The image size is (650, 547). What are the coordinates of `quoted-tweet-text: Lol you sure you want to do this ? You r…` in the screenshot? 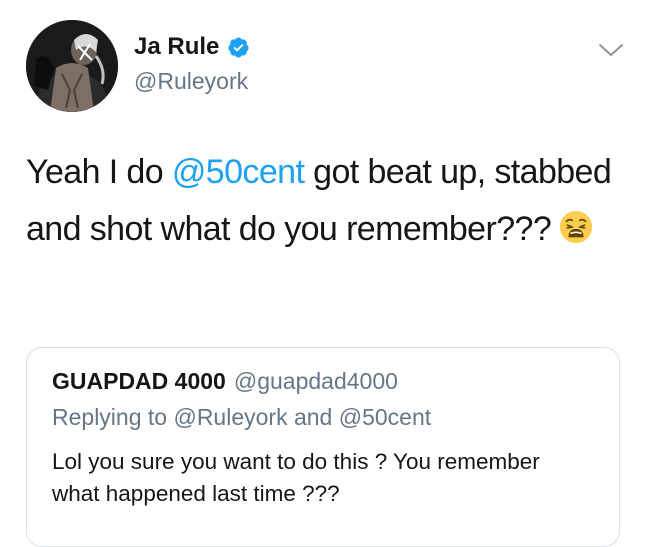 It's located at (296, 477).